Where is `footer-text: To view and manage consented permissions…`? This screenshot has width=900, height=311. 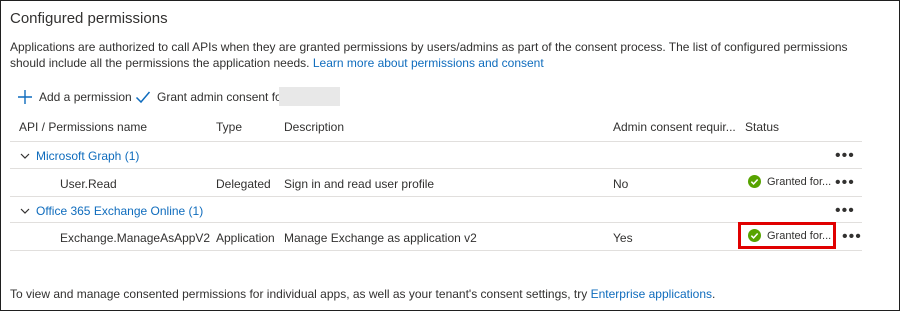
footer-text: To view and manage consented permissions… is located at coordinates (299, 294).